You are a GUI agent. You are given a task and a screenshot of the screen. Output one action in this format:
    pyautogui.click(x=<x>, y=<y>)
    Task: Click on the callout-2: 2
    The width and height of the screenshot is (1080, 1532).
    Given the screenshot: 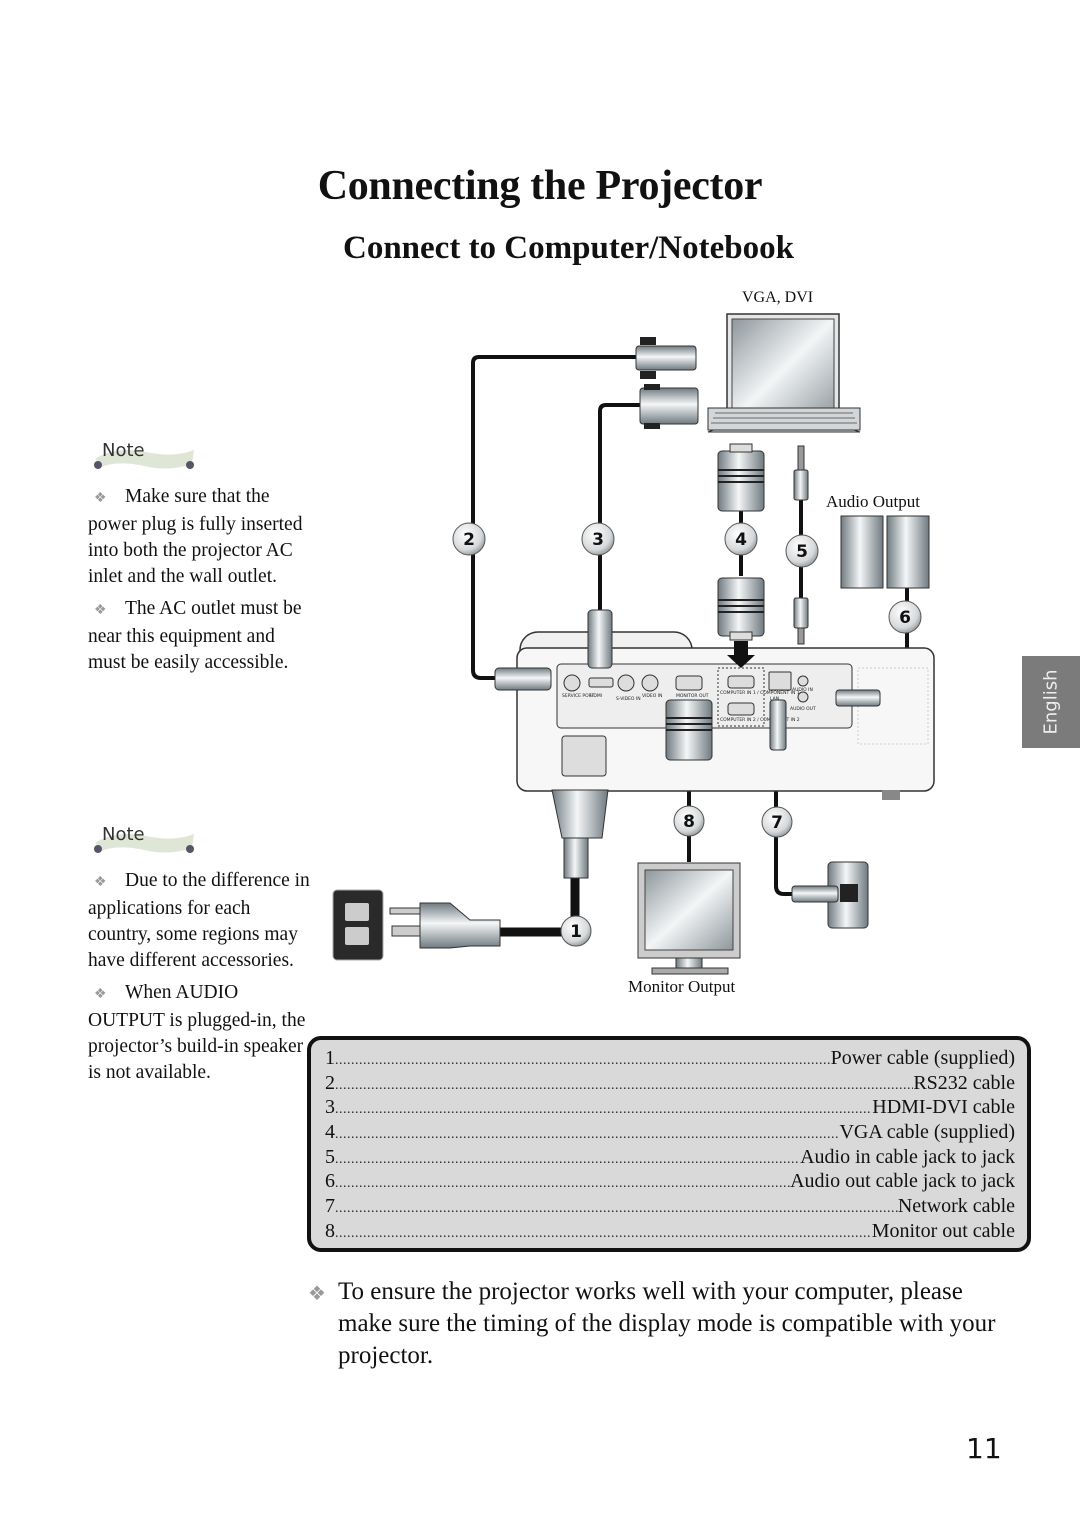 What is the action you would take?
    pyautogui.click(x=469, y=539)
    